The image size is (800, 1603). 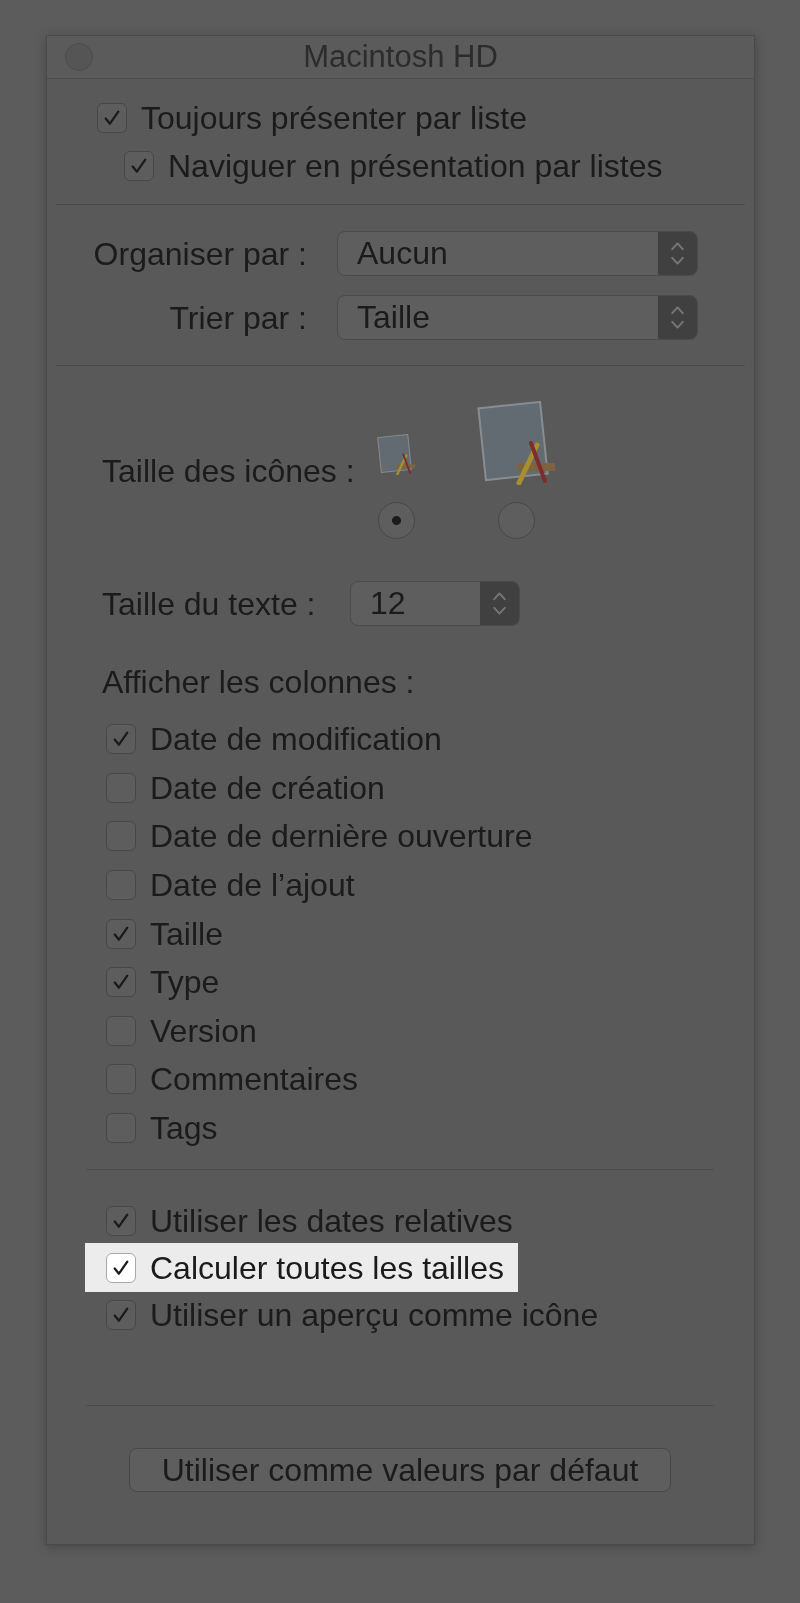 What do you see at coordinates (252, 885) in the screenshot?
I see `checkbox-label: Date de l’ajout` at bounding box center [252, 885].